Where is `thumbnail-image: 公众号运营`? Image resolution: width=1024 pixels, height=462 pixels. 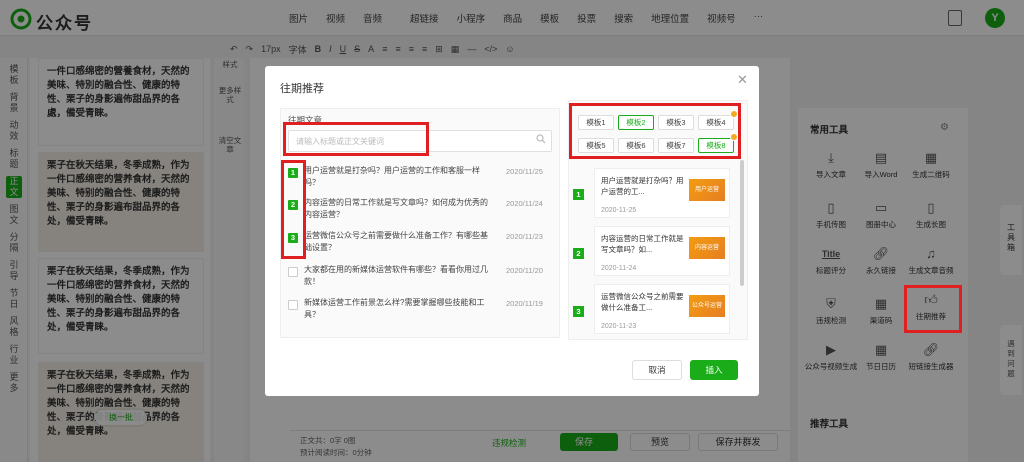 thumbnail-image: 公众号运营 is located at coordinates (707, 306).